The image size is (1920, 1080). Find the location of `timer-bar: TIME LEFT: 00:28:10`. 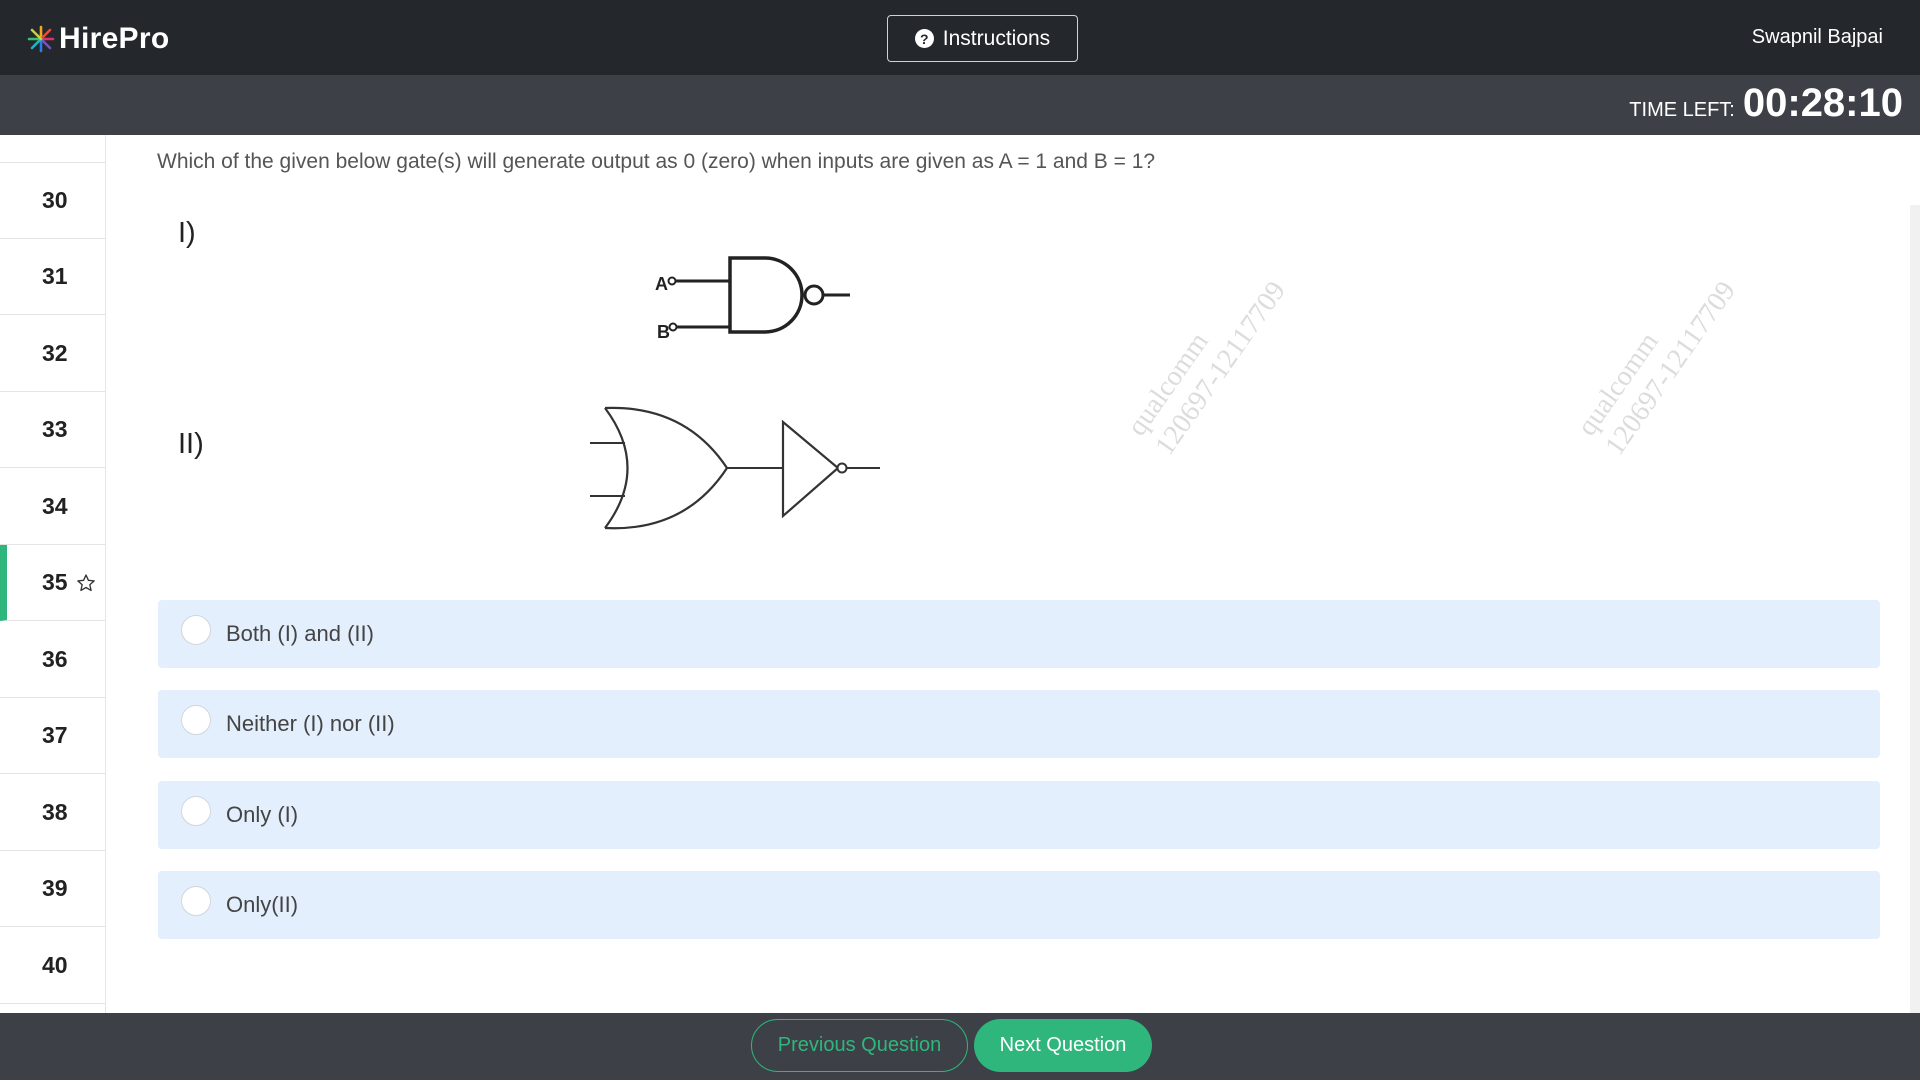

timer-bar: TIME LEFT: 00:28:10 is located at coordinates (960, 105).